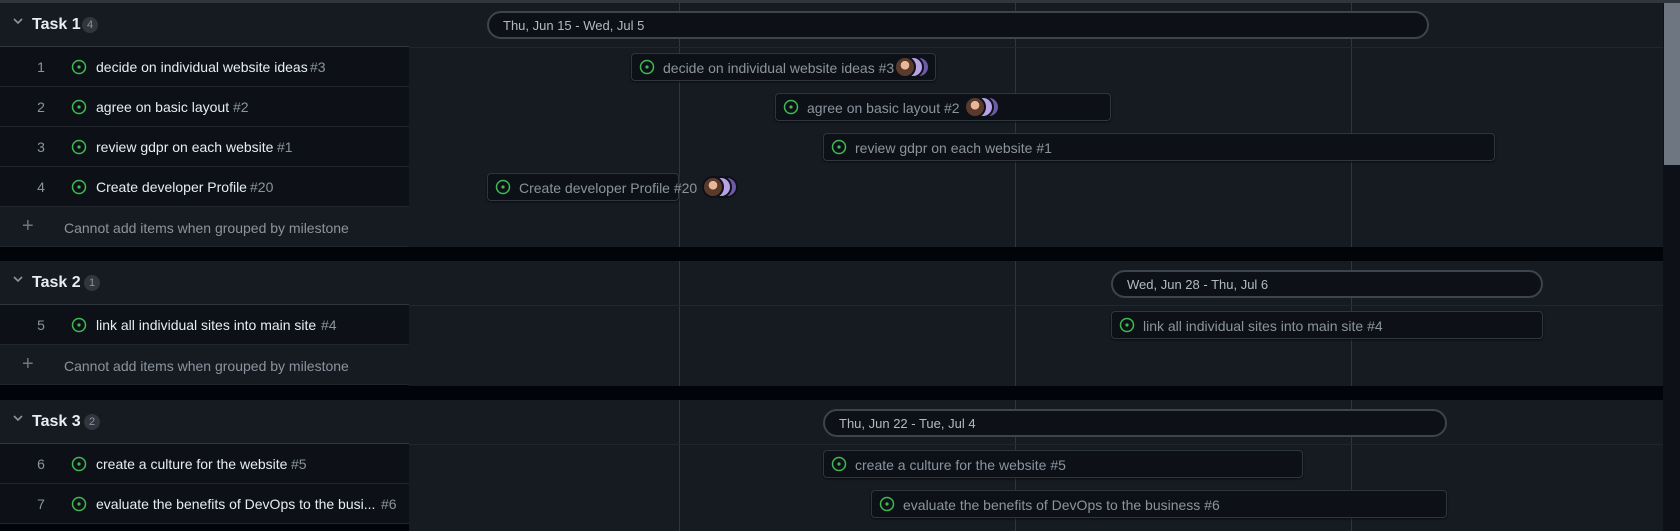 The height and width of the screenshot is (531, 1680). I want to click on row-number: 1, so click(41, 67).